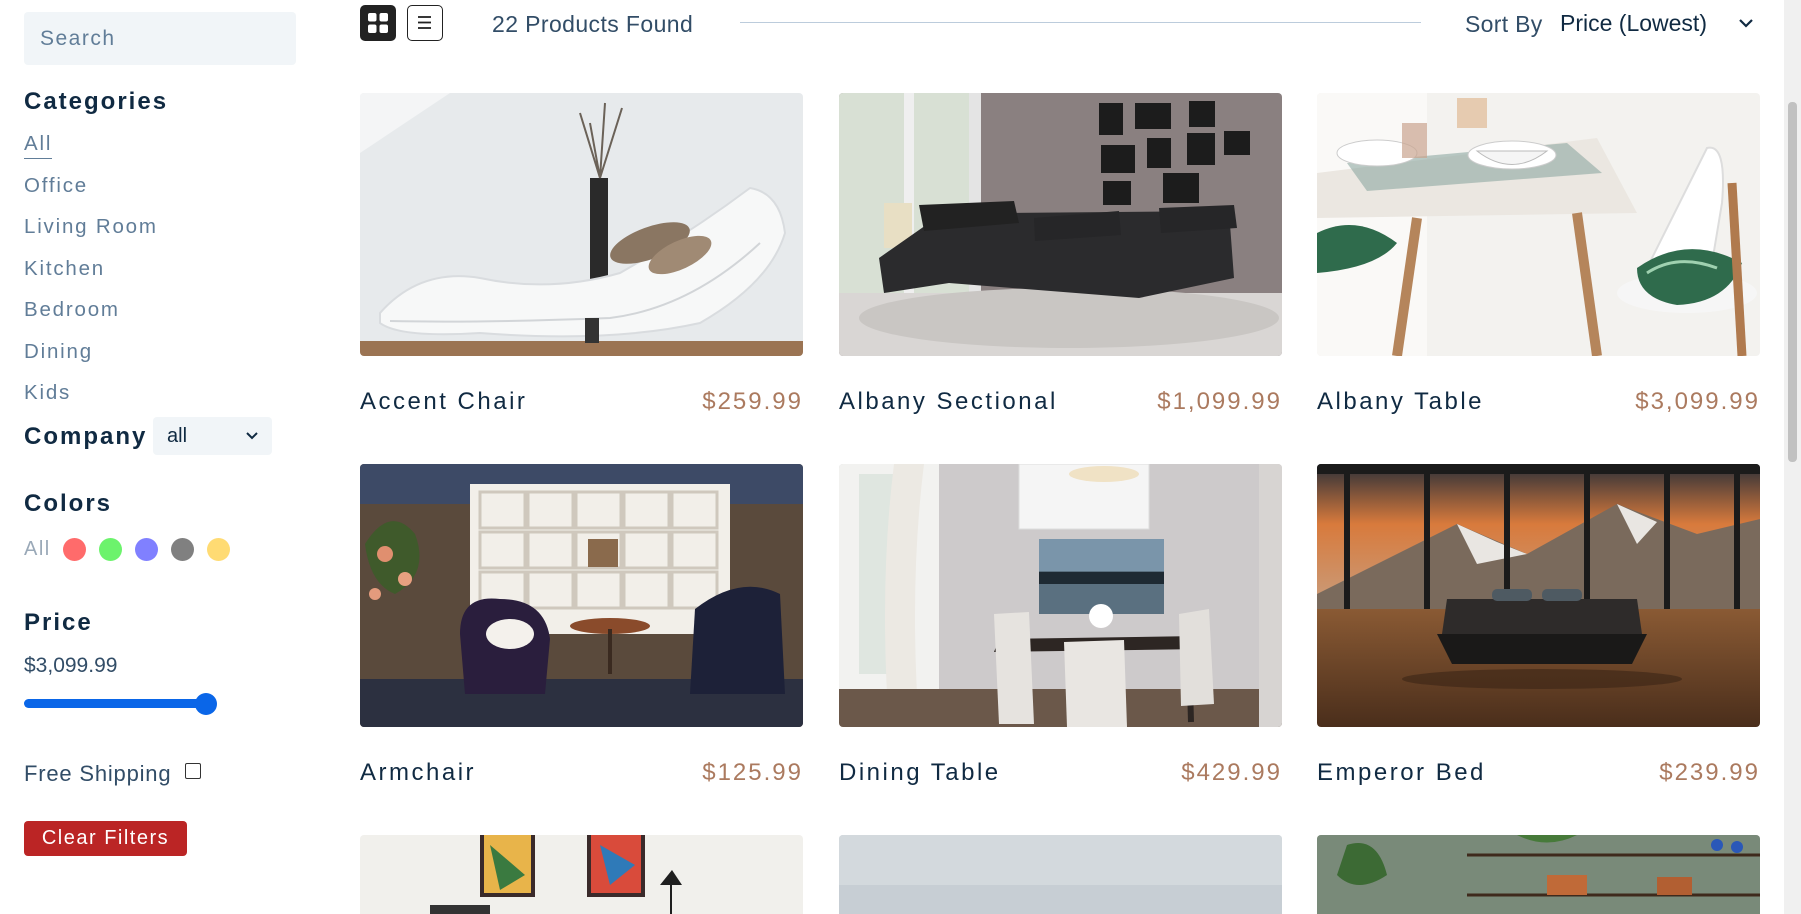 This screenshot has height=914, width=1801. What do you see at coordinates (37, 549) in the screenshot?
I see `color-all: All` at bounding box center [37, 549].